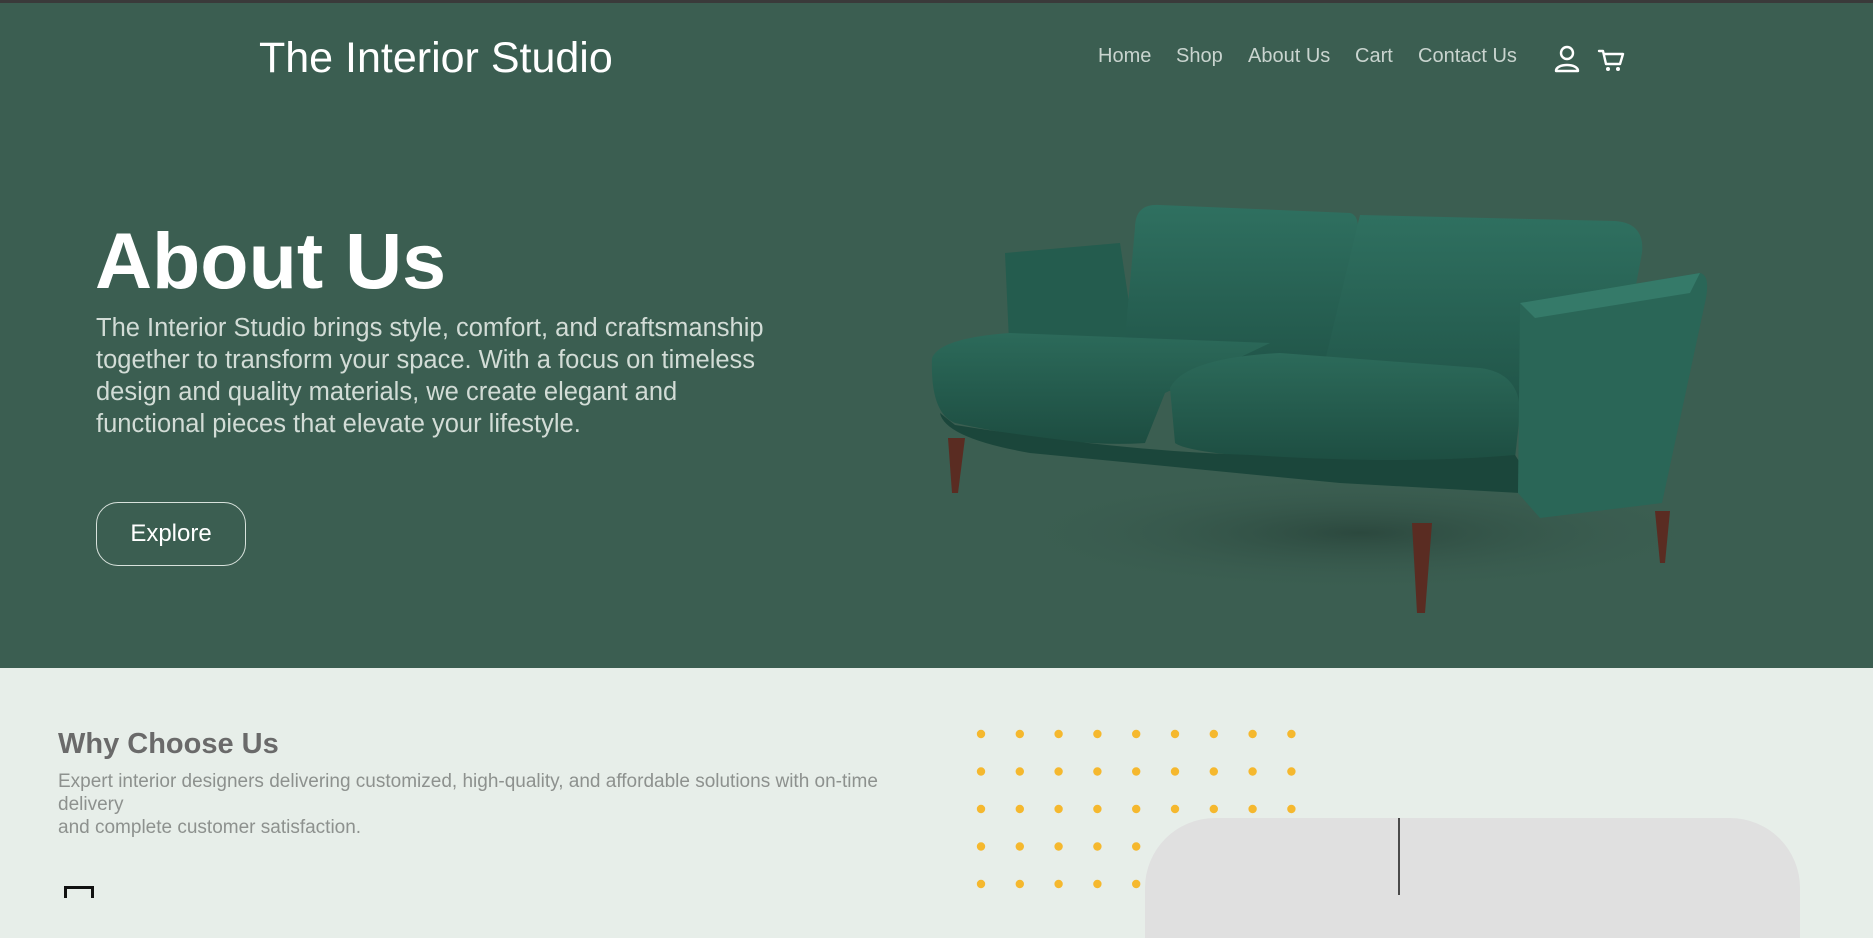 Image resolution: width=1873 pixels, height=938 pixels. I want to click on explore-button: Explore, so click(171, 534).